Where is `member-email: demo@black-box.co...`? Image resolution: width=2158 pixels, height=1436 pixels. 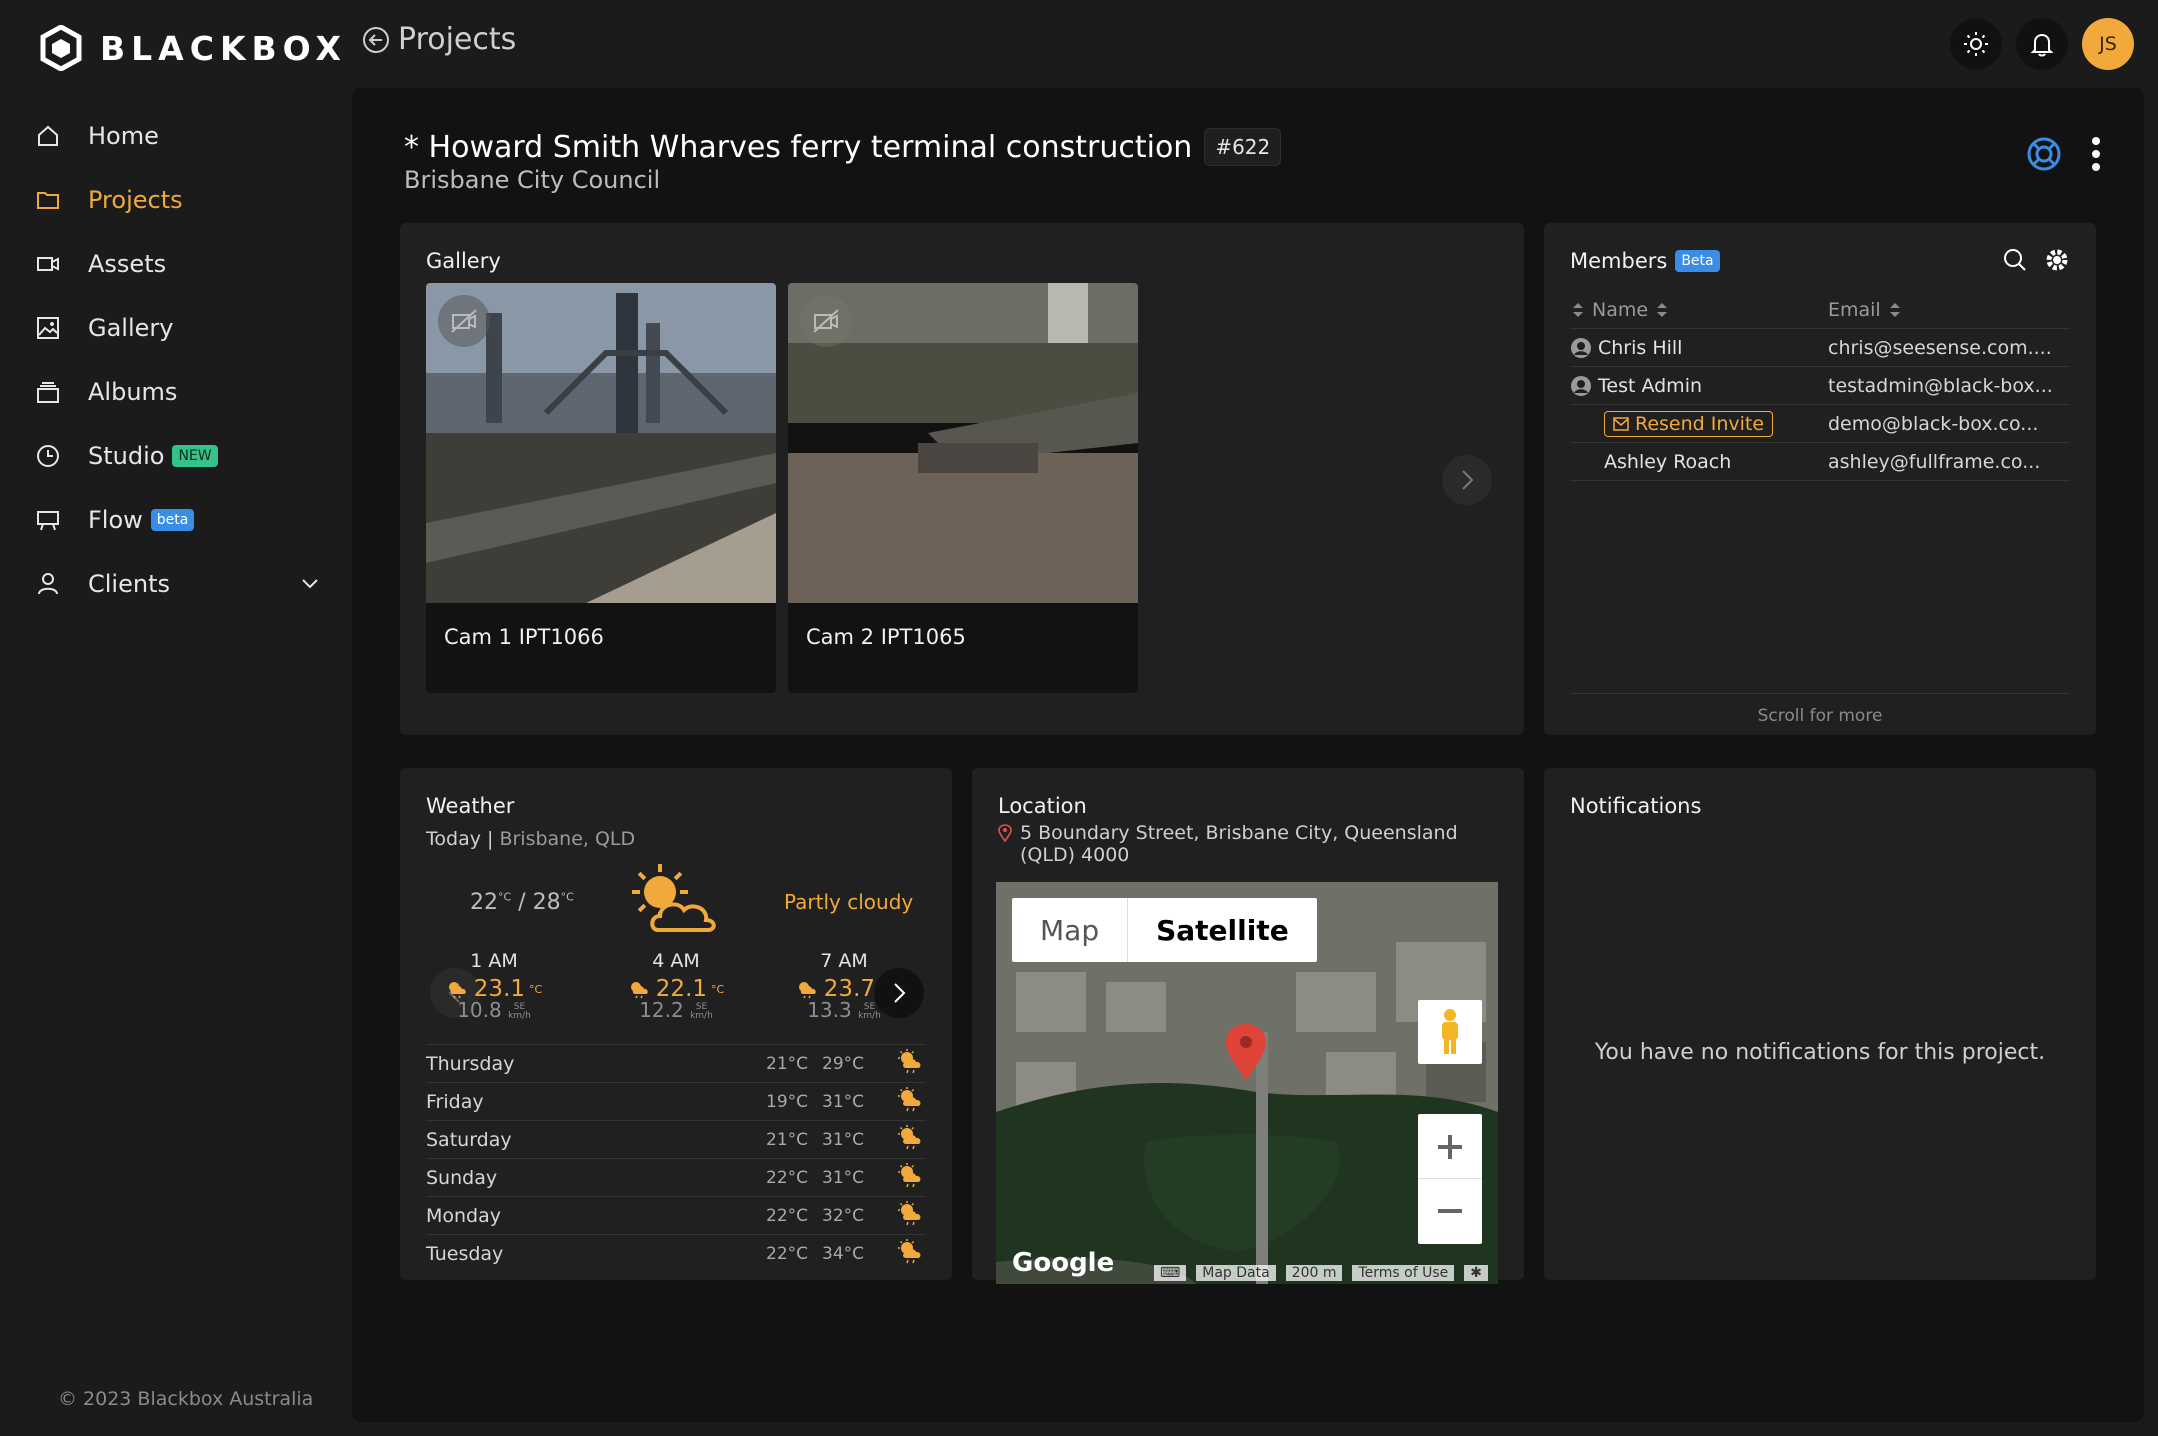 member-email: demo@black-box.co... is located at coordinates (1933, 423).